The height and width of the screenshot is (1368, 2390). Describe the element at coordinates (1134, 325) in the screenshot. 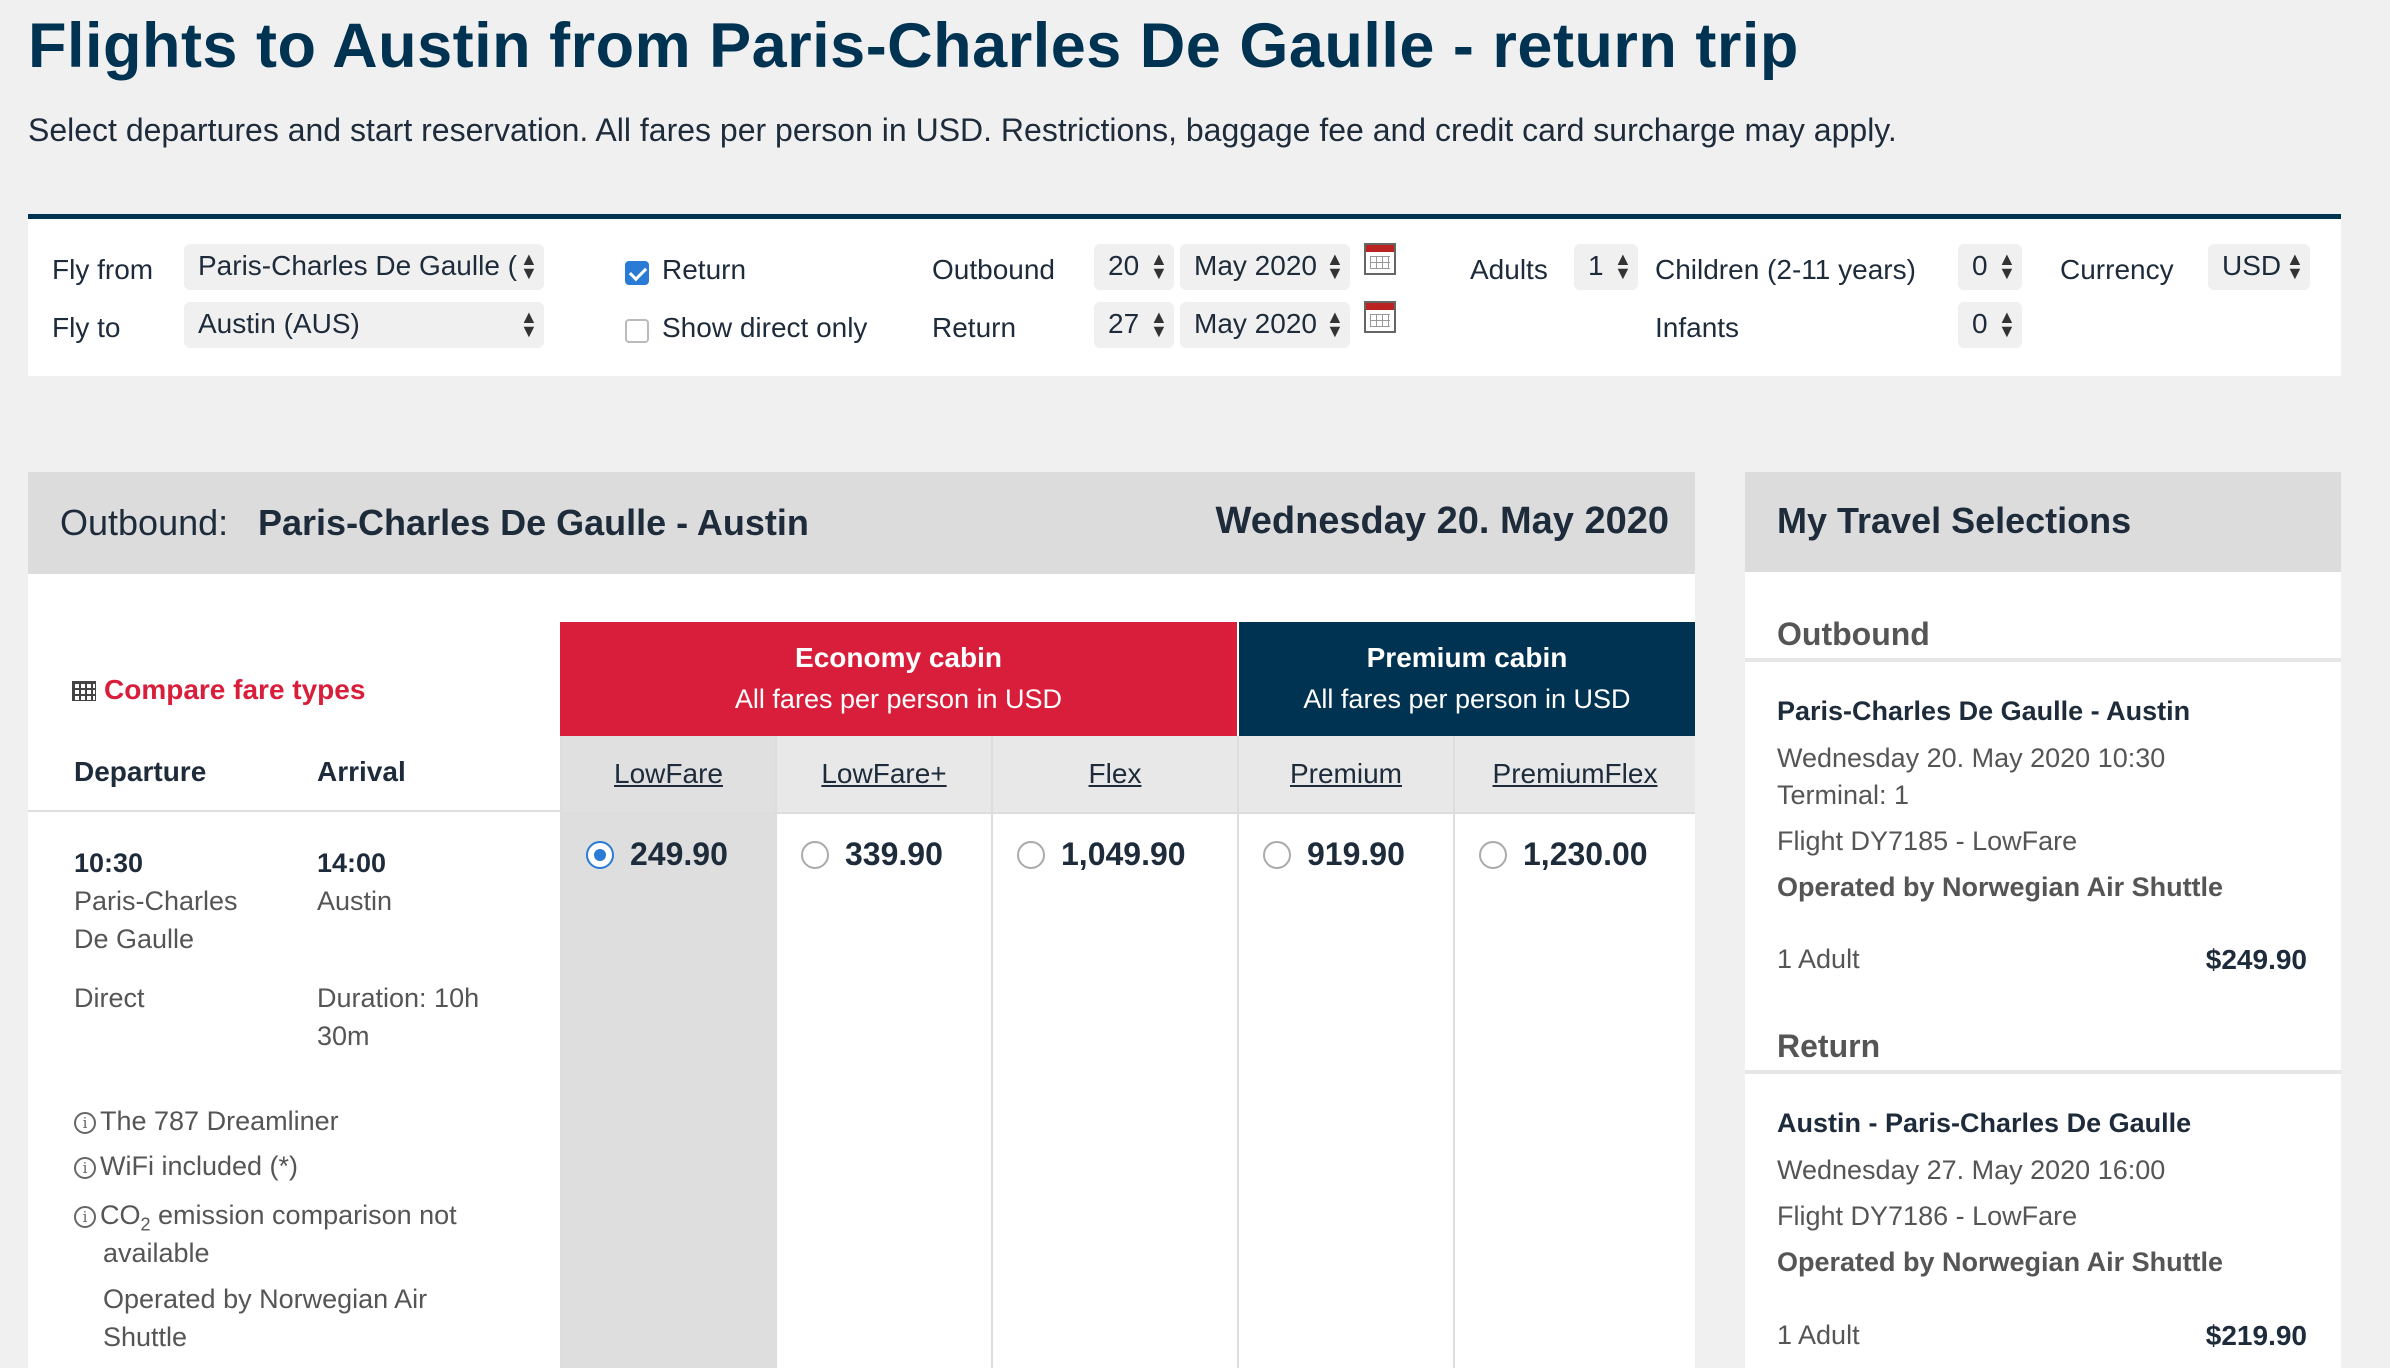

I see `return-day-select: 27 ▲ ▼` at that location.